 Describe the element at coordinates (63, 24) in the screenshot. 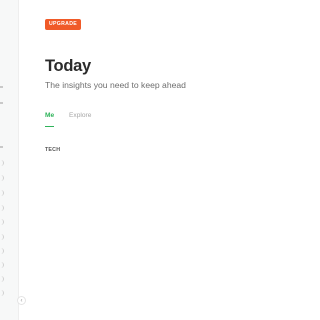

I see `upgrade-button: UPGRADE` at that location.